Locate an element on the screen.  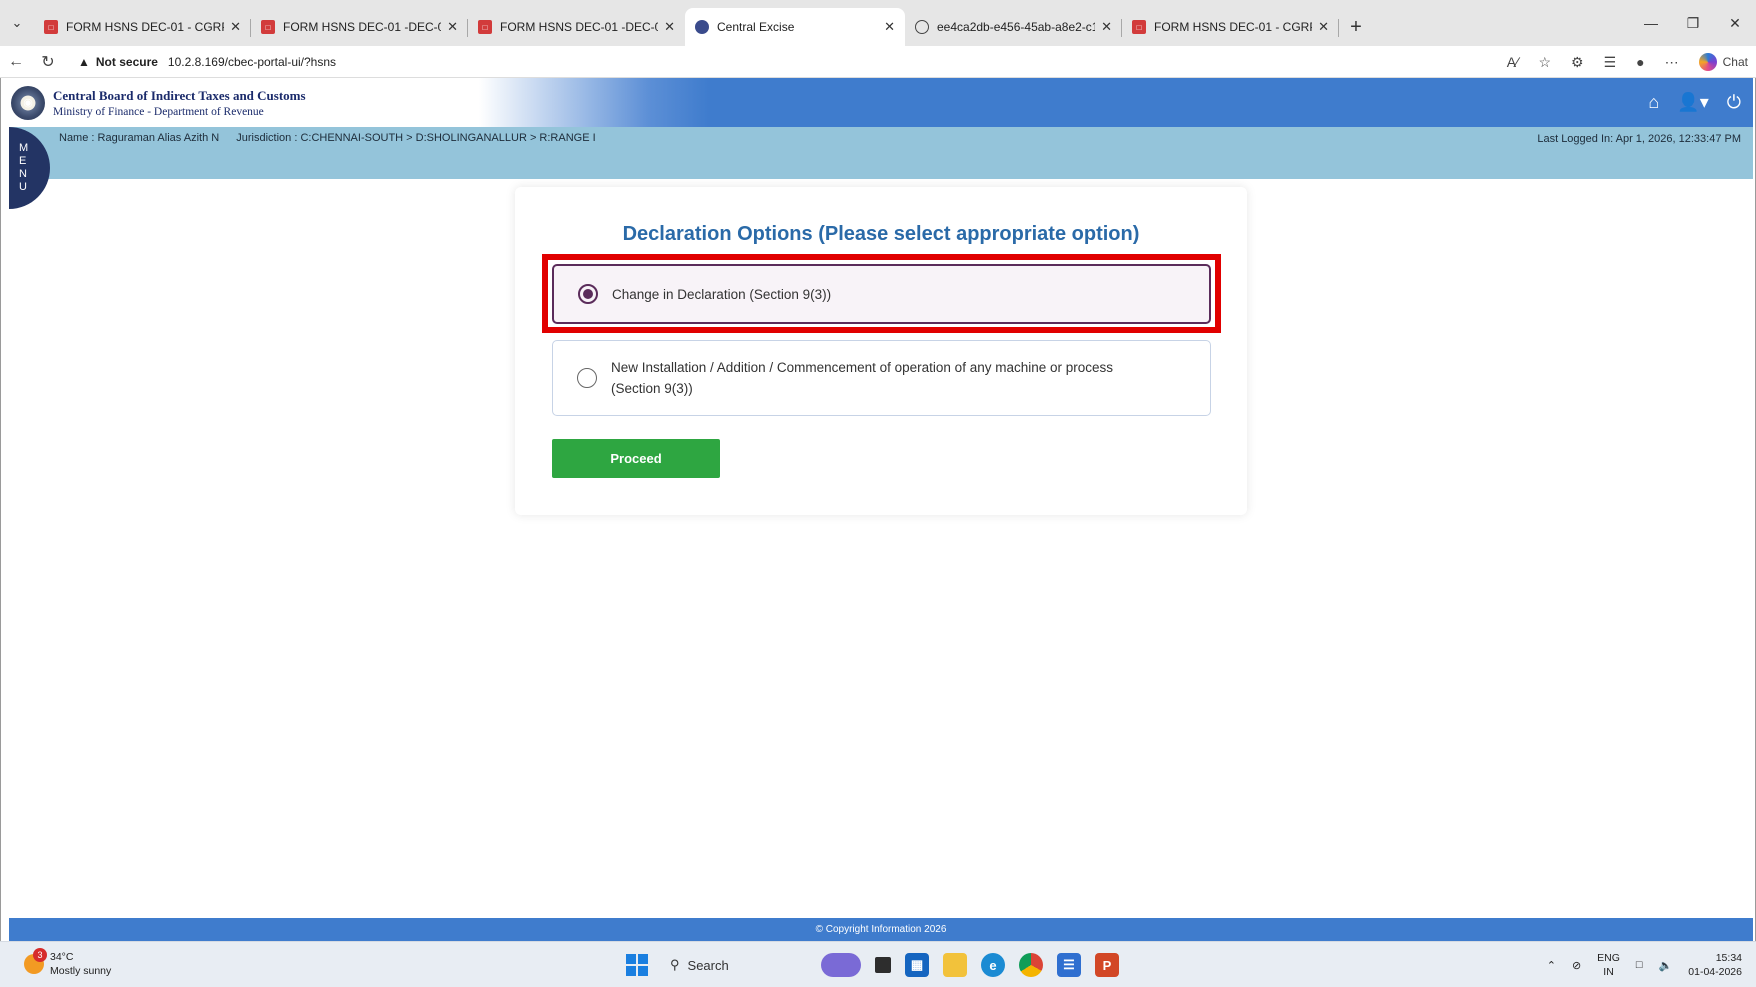
tab-title: ee4ca2db-e456-45ab-a8e2-c1334 is located at coordinates (1016, 27).